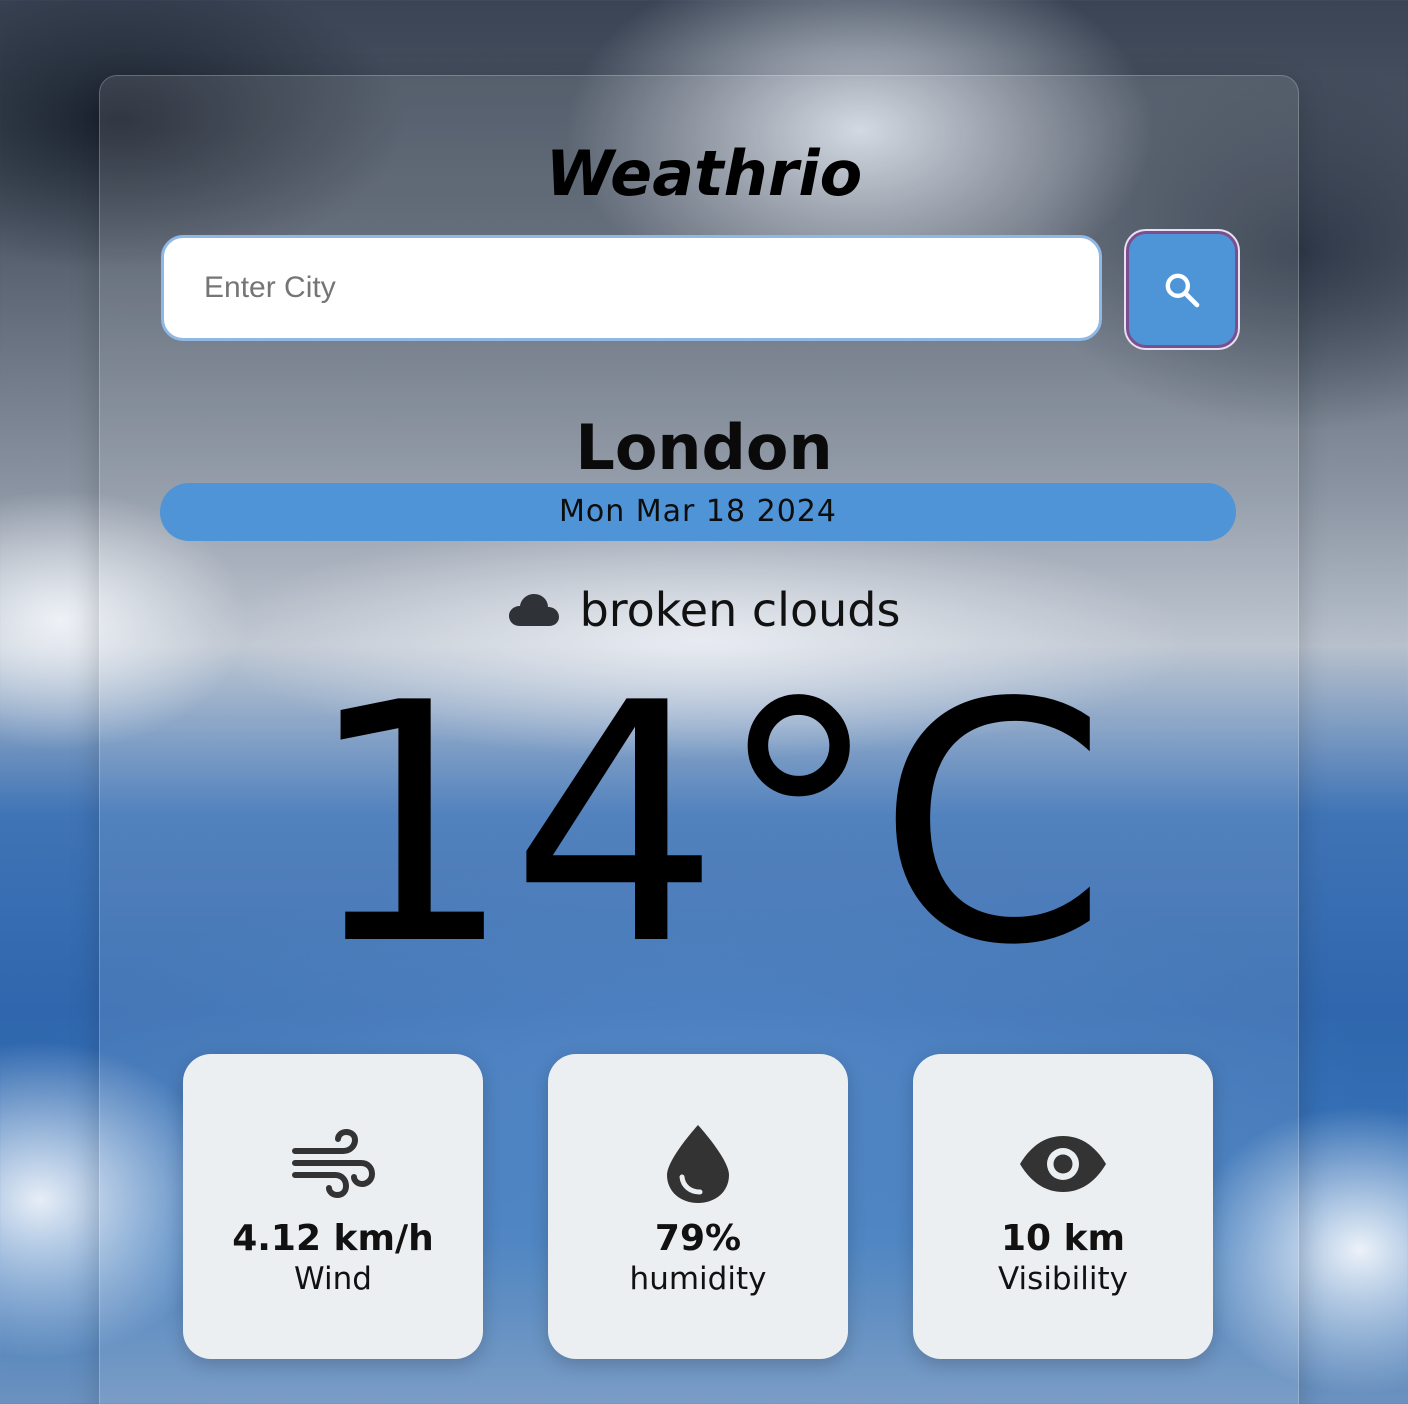 This screenshot has width=1408, height=1404. What do you see at coordinates (704, 173) in the screenshot?
I see `app-title: Weathrio` at bounding box center [704, 173].